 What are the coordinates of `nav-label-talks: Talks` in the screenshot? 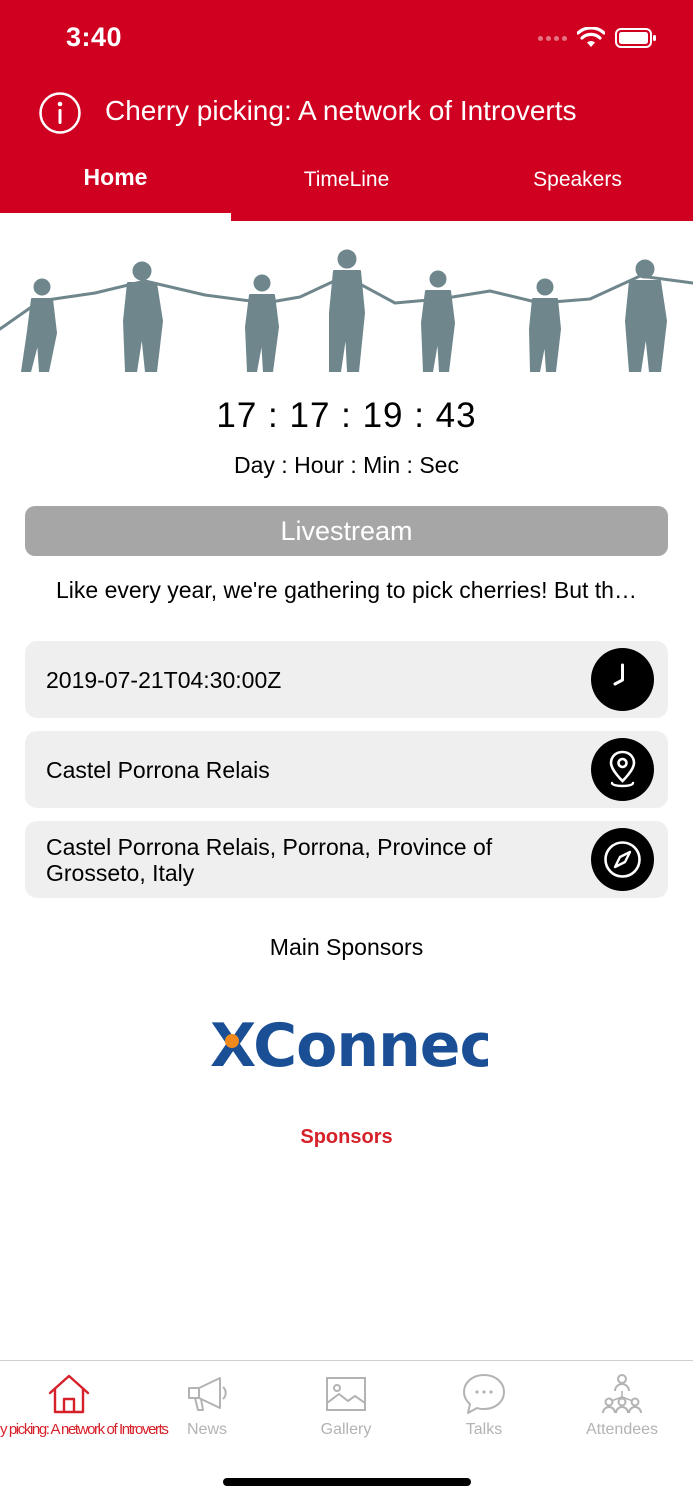 It's located at (484, 1429).